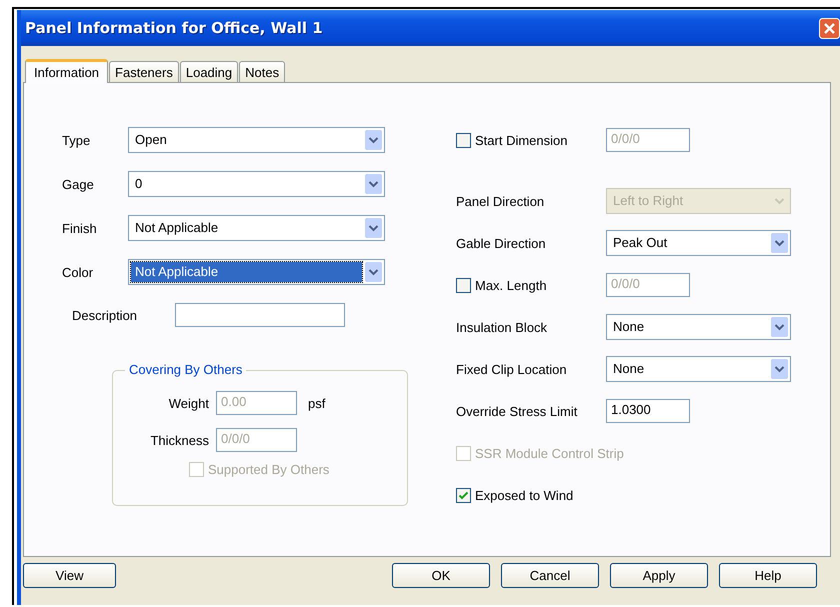 The image size is (840, 607). What do you see at coordinates (549, 453) in the screenshot?
I see `checkbox-label: SSR Module Control Strip` at bounding box center [549, 453].